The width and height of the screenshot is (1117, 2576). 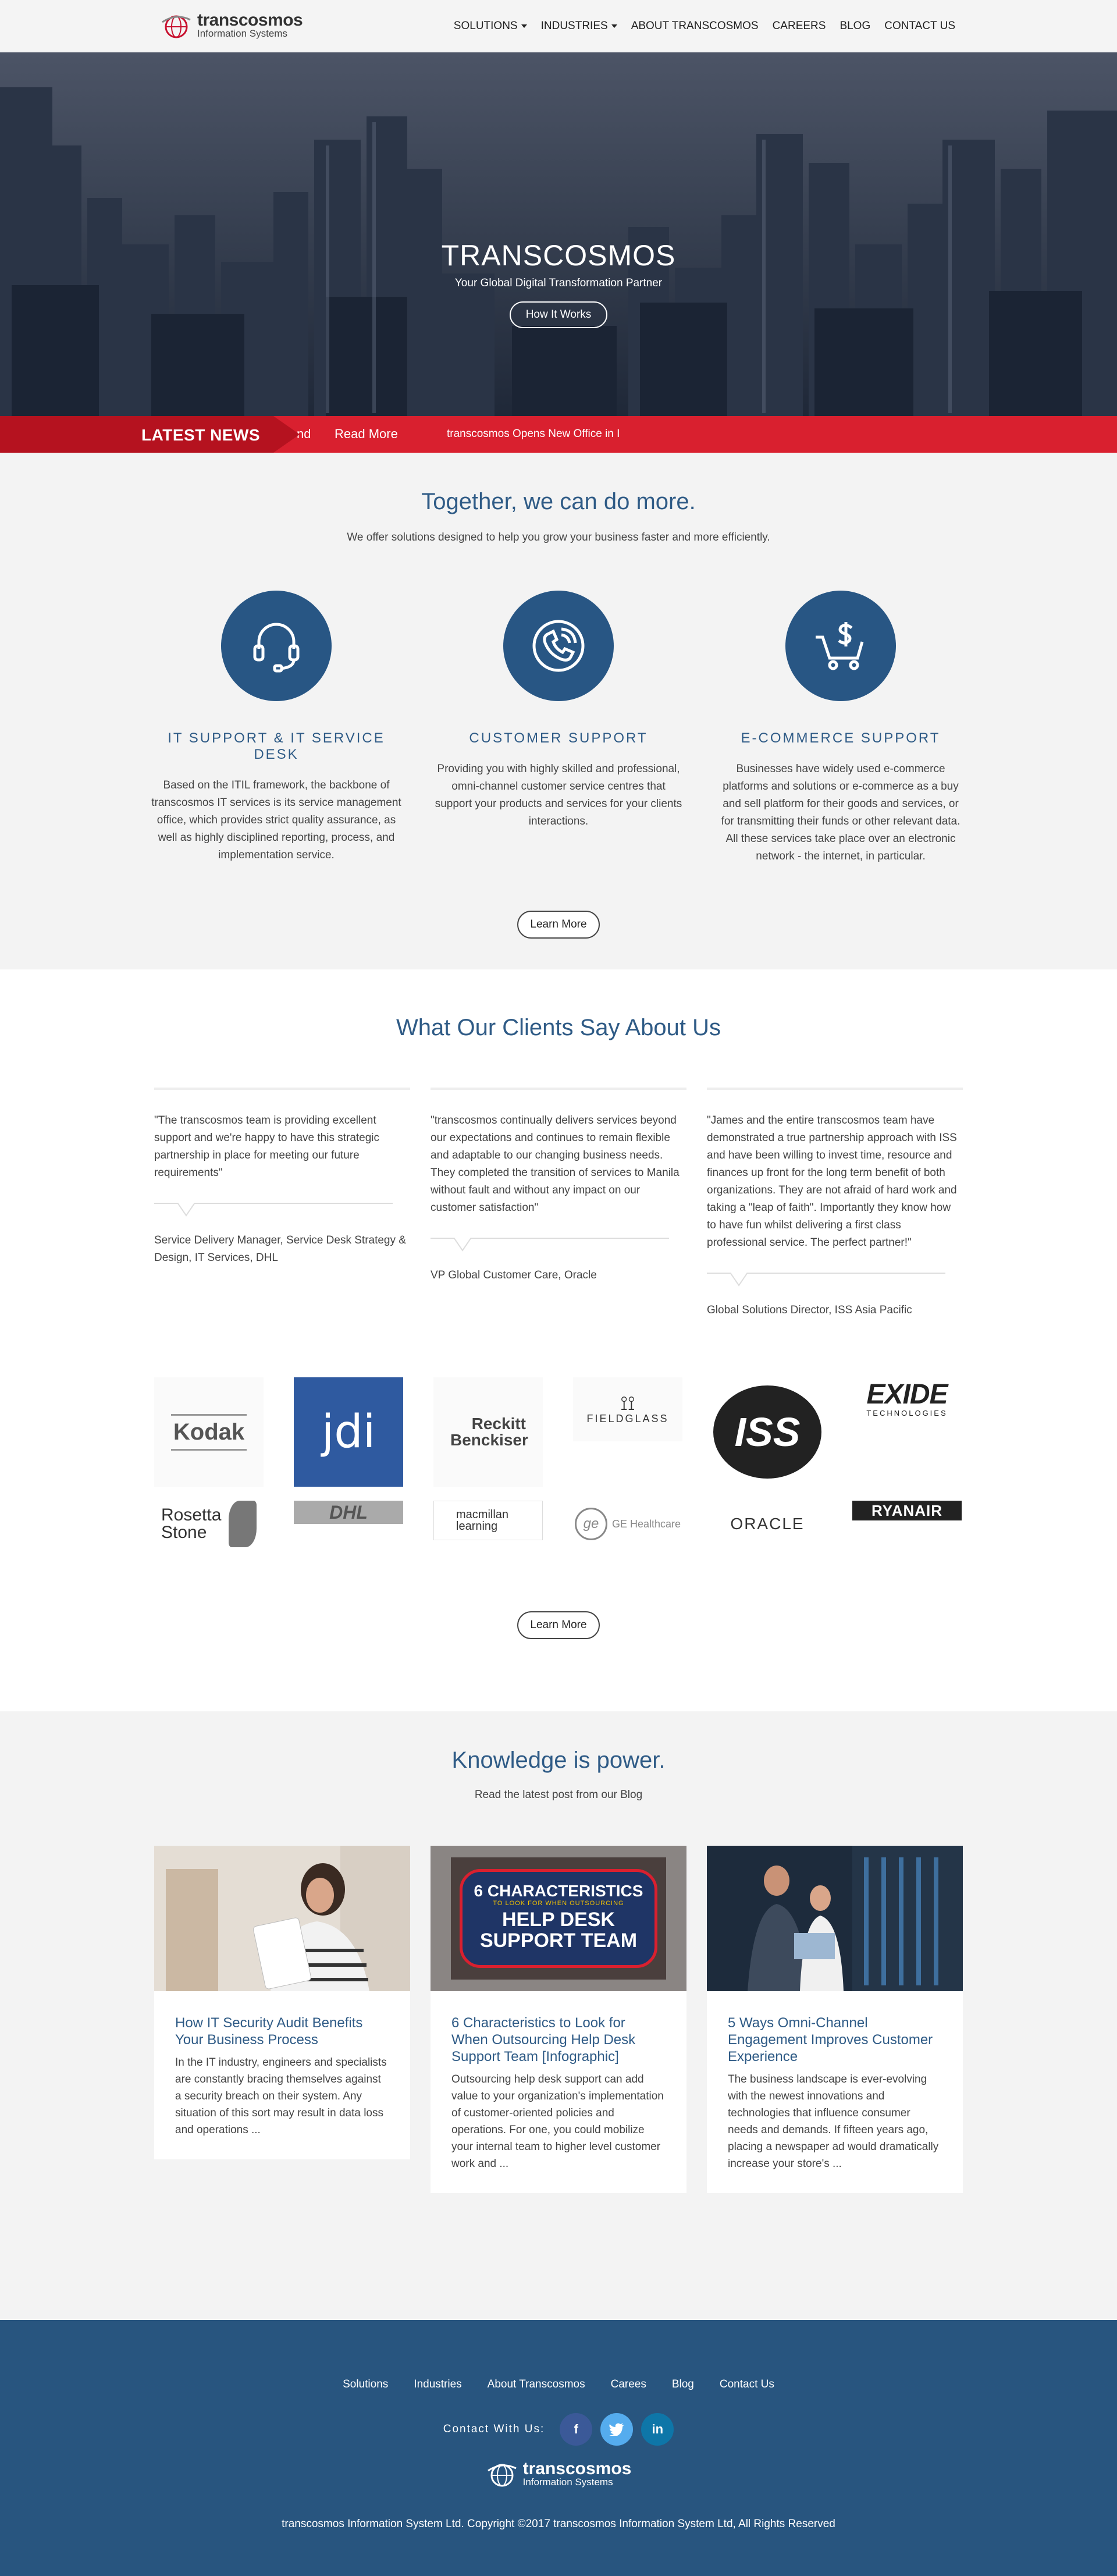 I want to click on macmillan-learning-logo: macmillan learning, so click(x=488, y=1520).